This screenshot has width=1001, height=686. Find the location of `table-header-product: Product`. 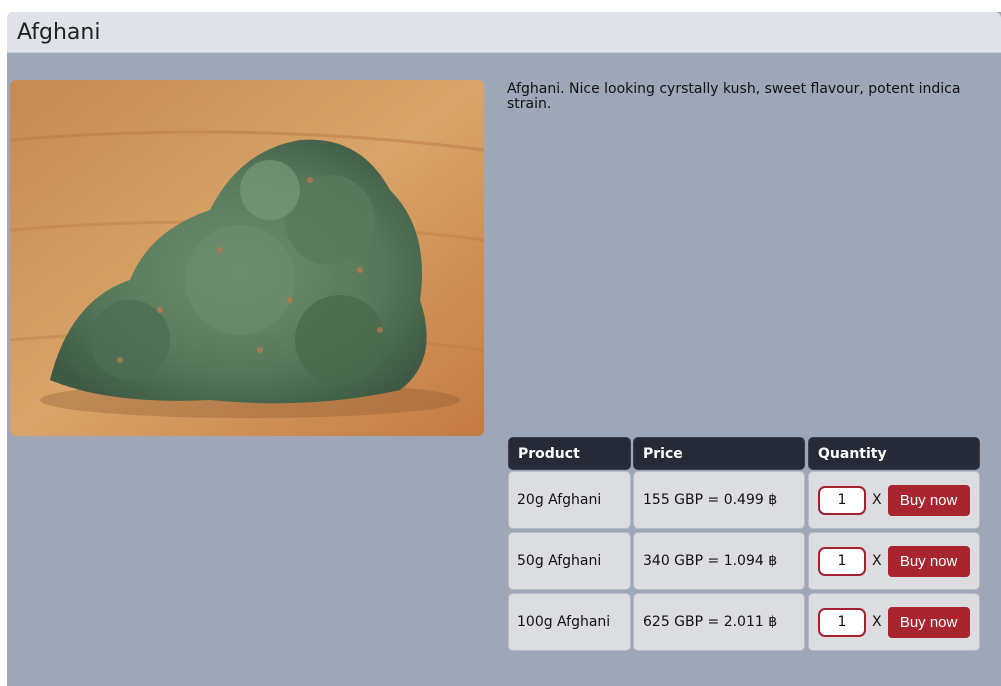

table-header-product: Product is located at coordinates (569, 453).